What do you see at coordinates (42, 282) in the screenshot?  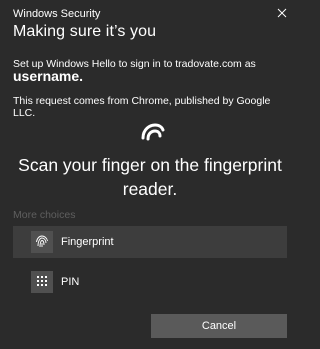 I see `pin-keypad-icon` at bounding box center [42, 282].